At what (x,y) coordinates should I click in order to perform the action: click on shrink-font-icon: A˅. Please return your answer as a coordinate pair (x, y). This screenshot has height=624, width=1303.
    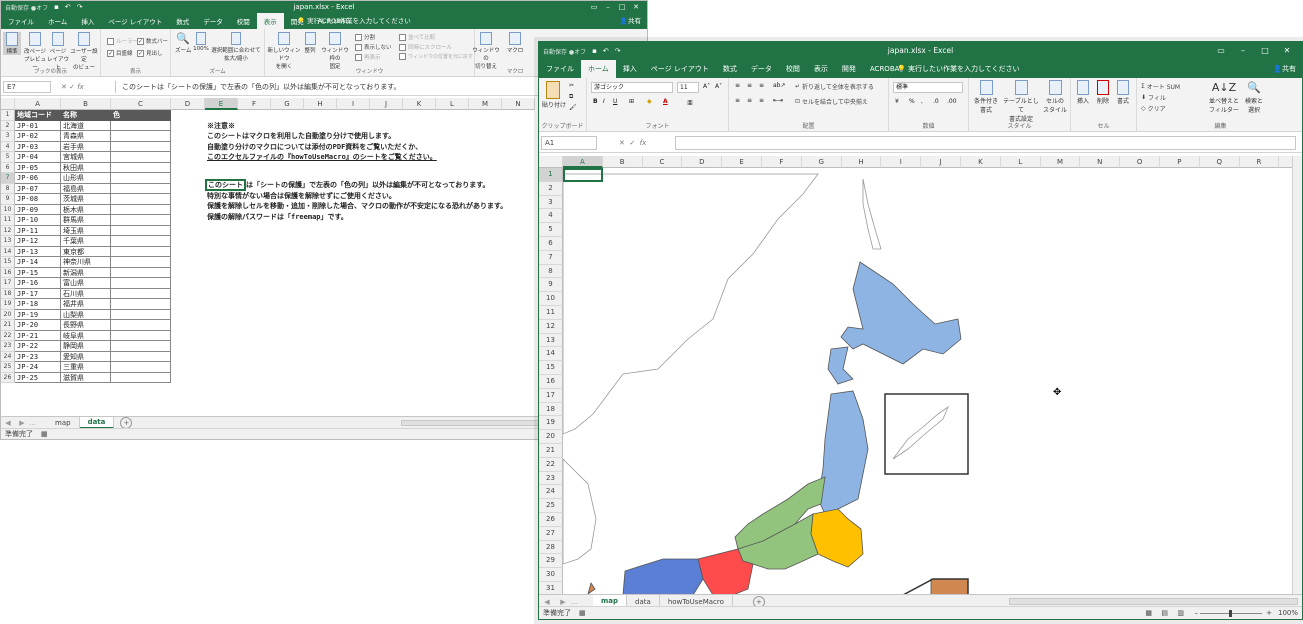
    Looking at the image, I should click on (718, 86).